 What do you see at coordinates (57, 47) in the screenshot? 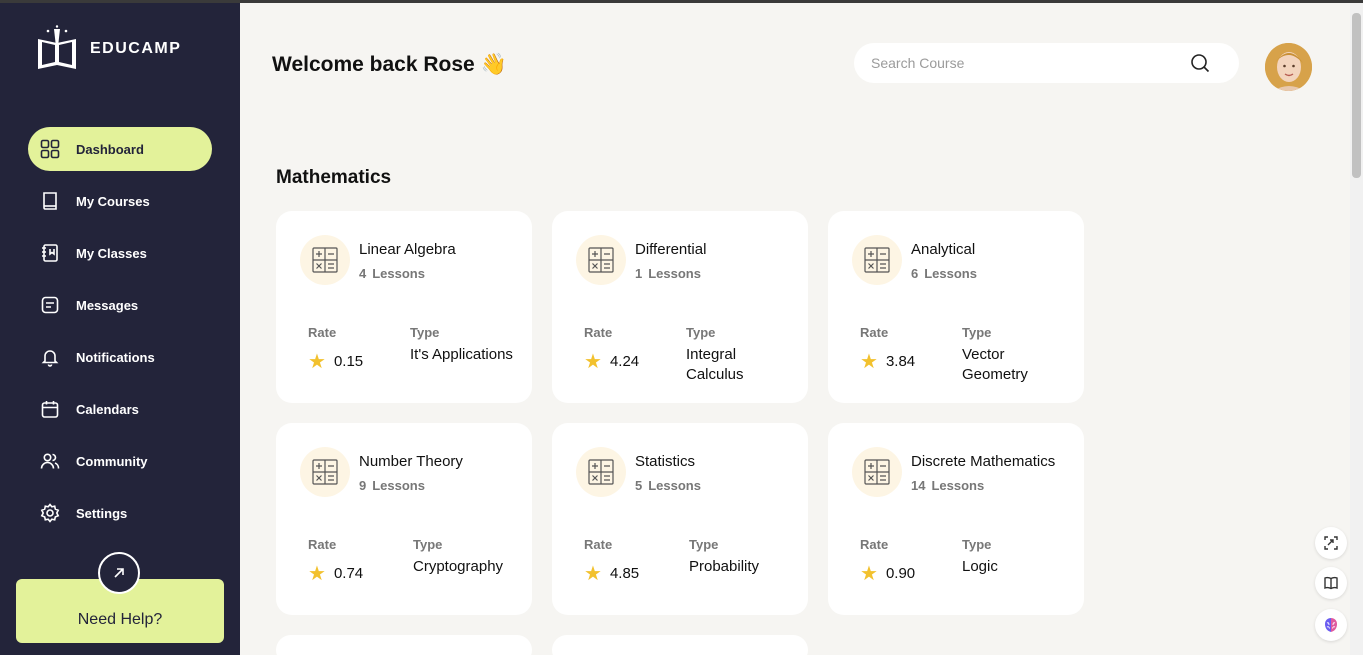
I see `book-pen-logo-icon` at bounding box center [57, 47].